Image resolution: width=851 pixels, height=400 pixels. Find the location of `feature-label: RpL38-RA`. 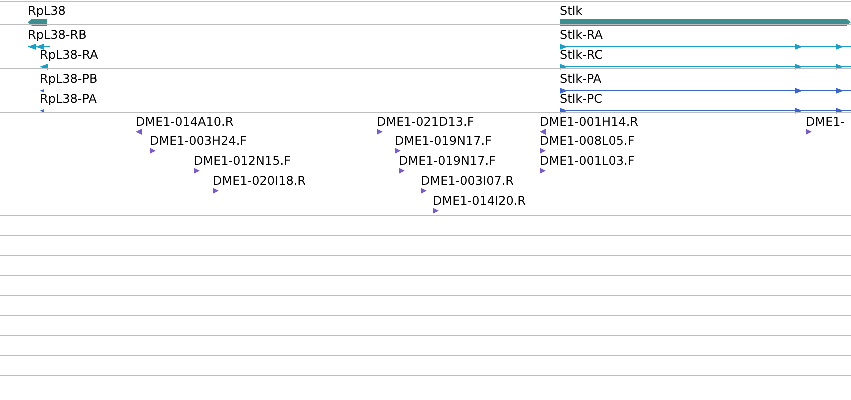

feature-label: RpL38-RA is located at coordinates (69, 55).